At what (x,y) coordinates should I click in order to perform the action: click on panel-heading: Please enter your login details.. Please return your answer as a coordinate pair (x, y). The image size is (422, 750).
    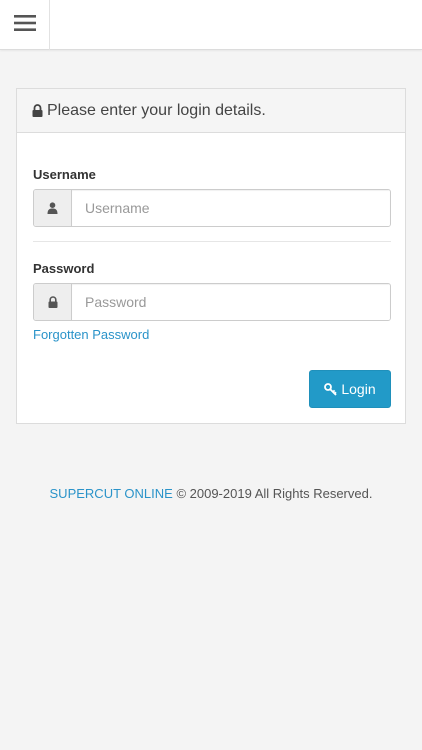
    Looking at the image, I should click on (211, 111).